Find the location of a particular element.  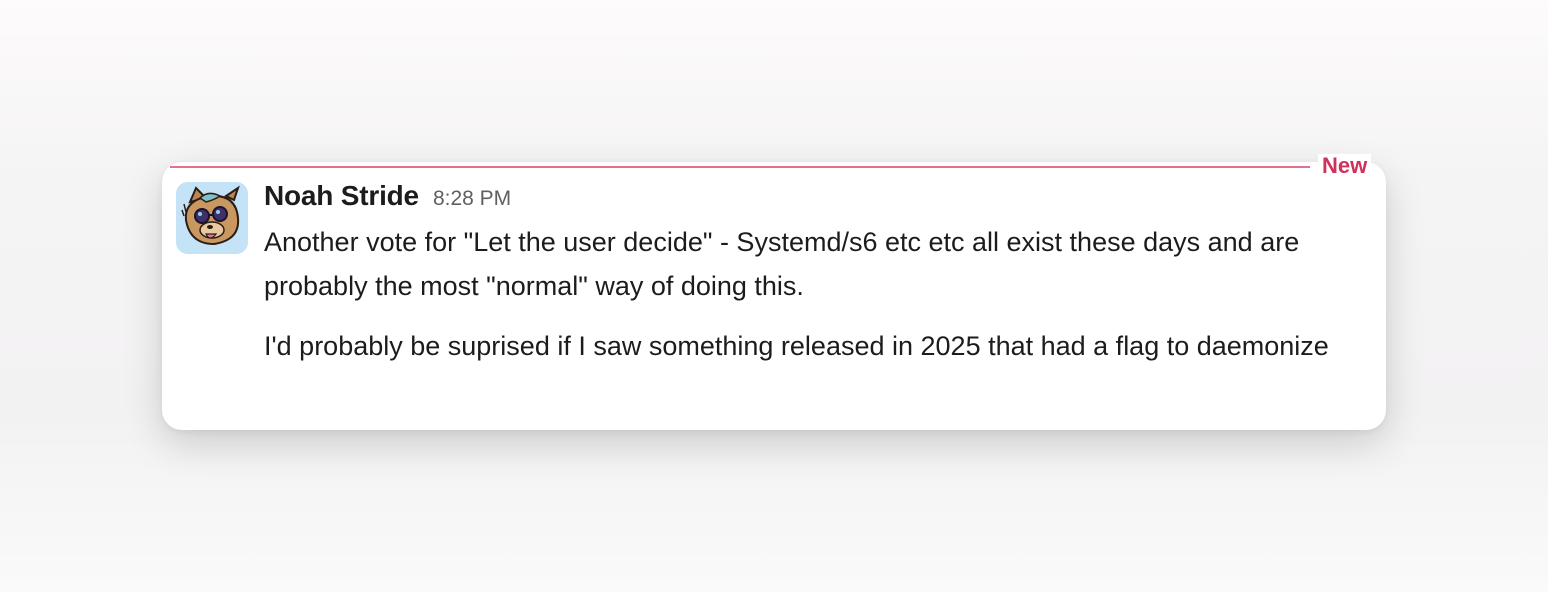

new-messages-label: New is located at coordinates (1345, 166).